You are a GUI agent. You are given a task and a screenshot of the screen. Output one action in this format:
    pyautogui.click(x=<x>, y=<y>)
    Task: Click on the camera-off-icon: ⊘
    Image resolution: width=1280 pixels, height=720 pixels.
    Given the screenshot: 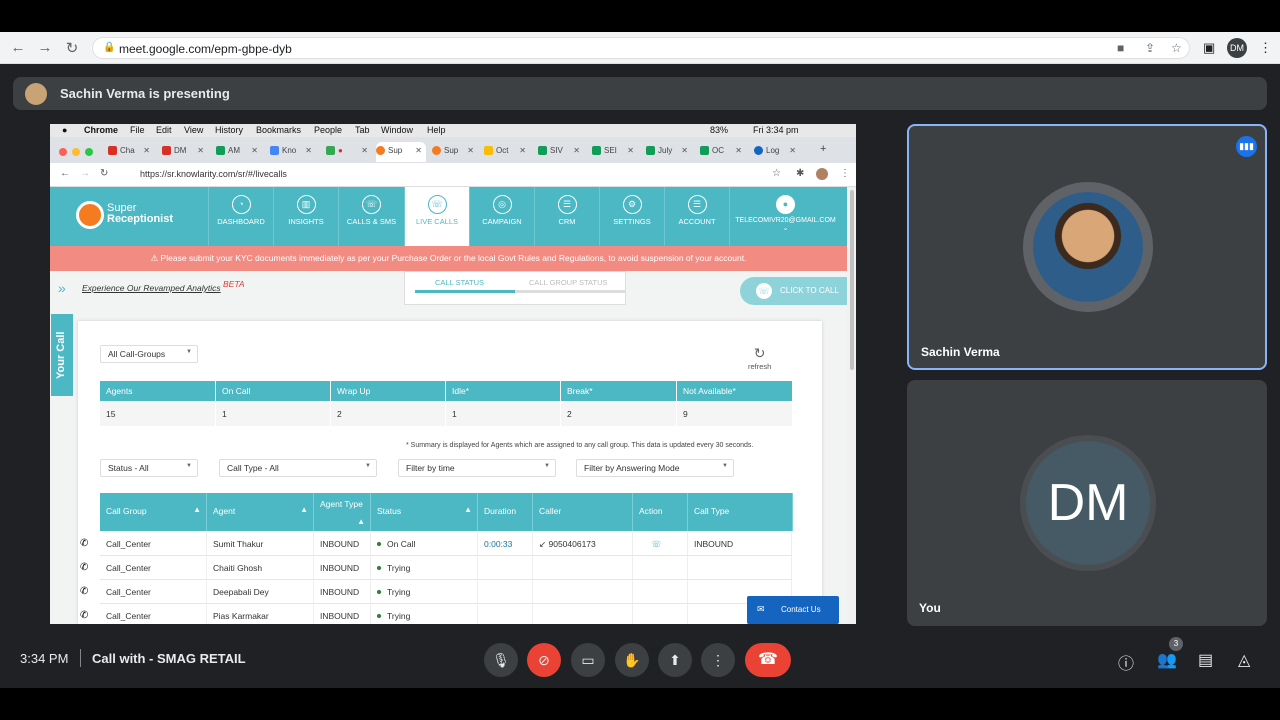 What is the action you would take?
    pyautogui.click(x=544, y=660)
    